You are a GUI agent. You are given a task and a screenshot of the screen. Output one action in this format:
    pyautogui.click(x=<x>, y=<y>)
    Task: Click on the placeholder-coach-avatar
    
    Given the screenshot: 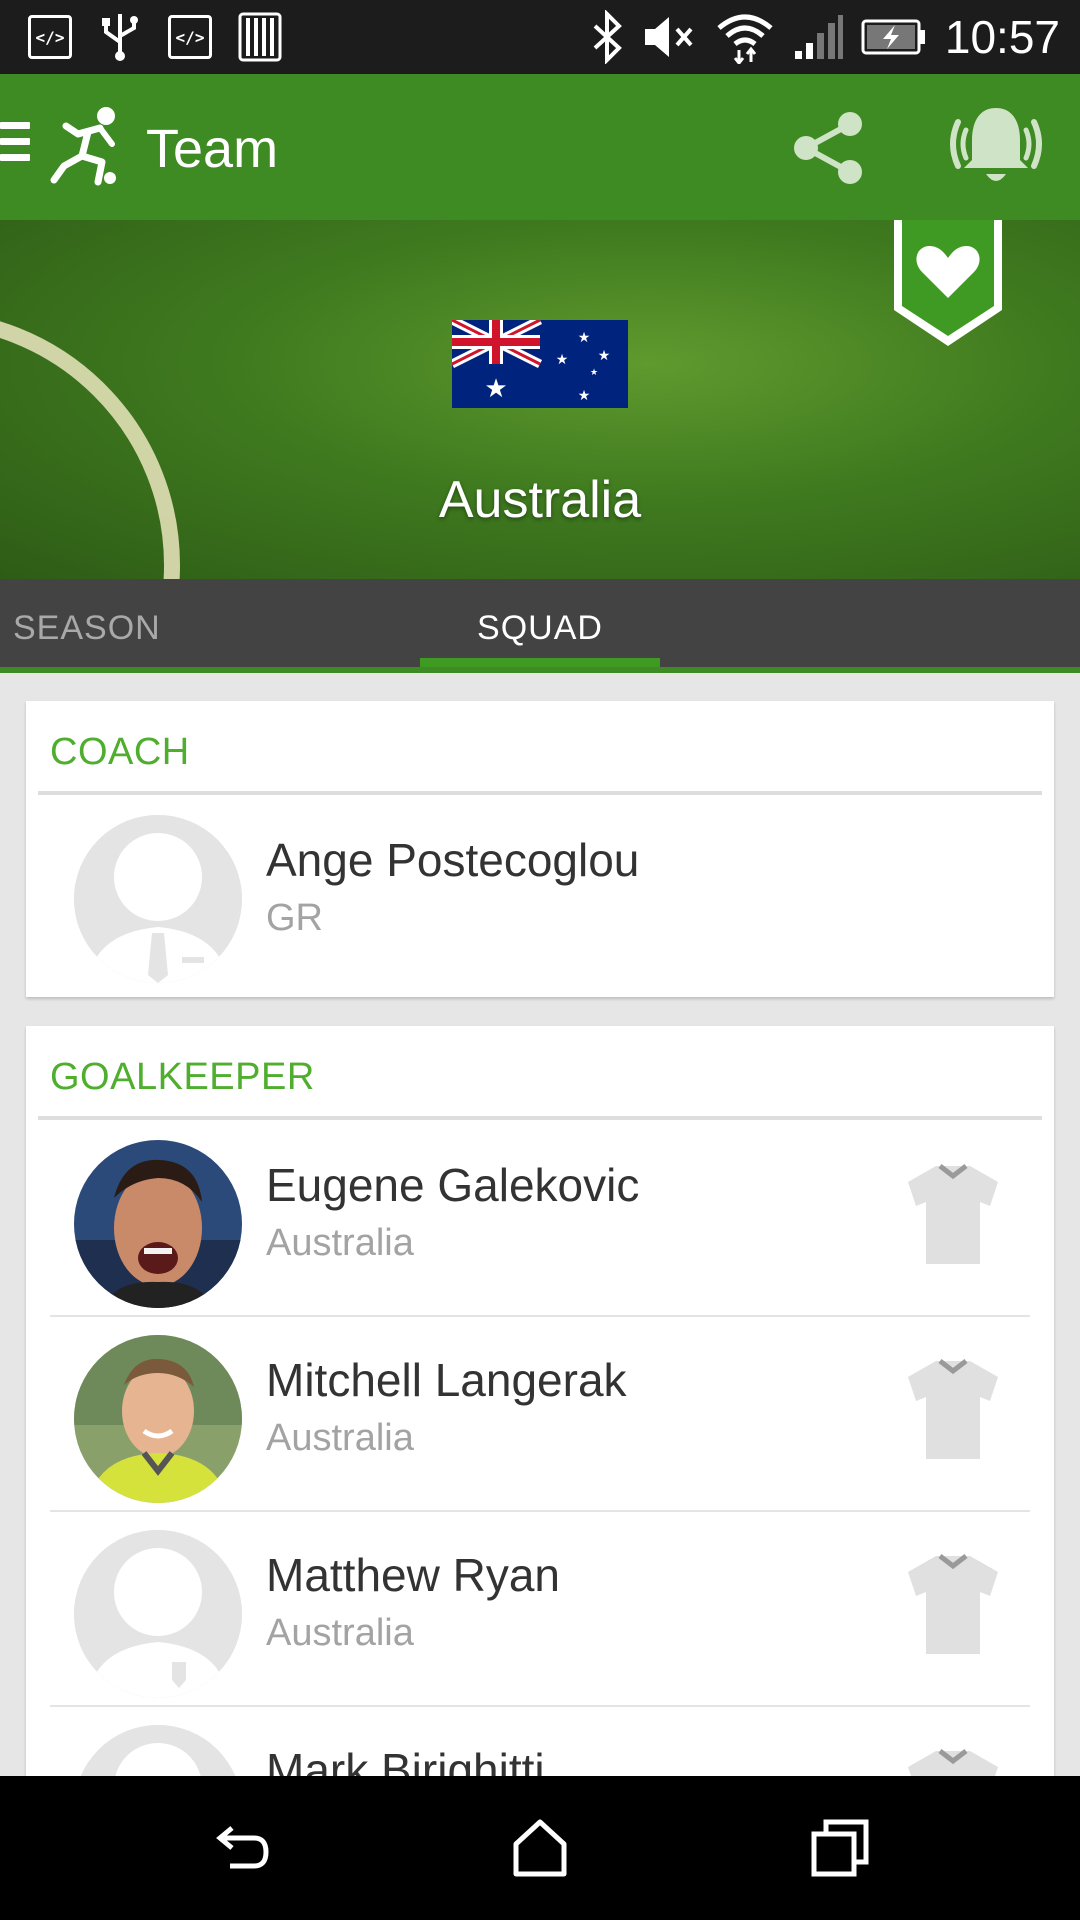 What is the action you would take?
    pyautogui.click(x=158, y=899)
    